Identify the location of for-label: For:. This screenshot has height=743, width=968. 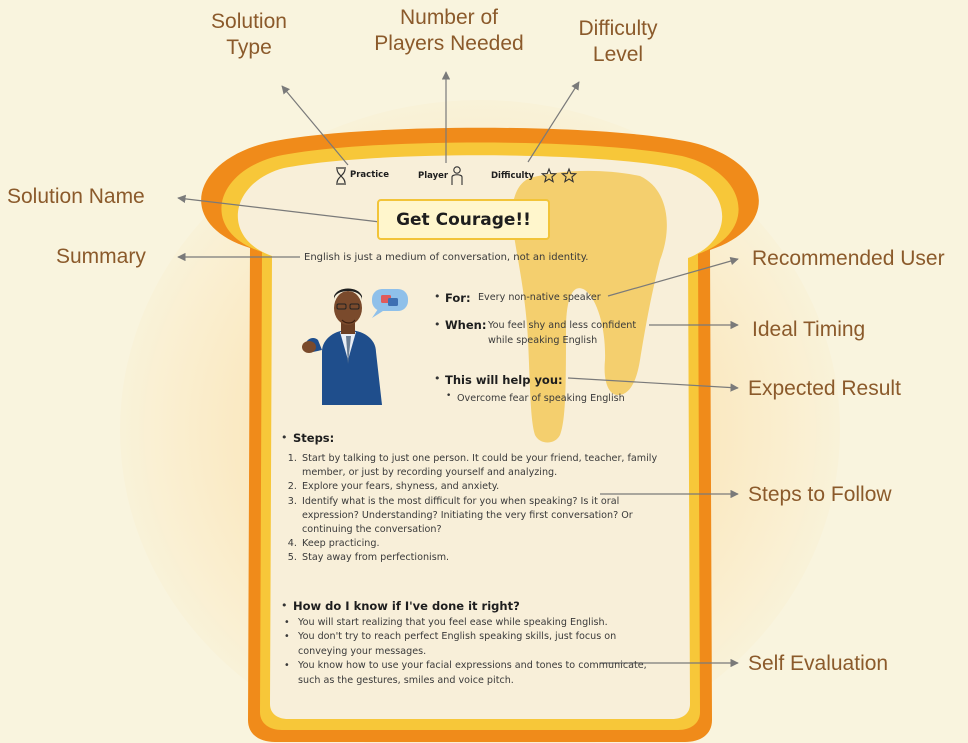
(458, 298).